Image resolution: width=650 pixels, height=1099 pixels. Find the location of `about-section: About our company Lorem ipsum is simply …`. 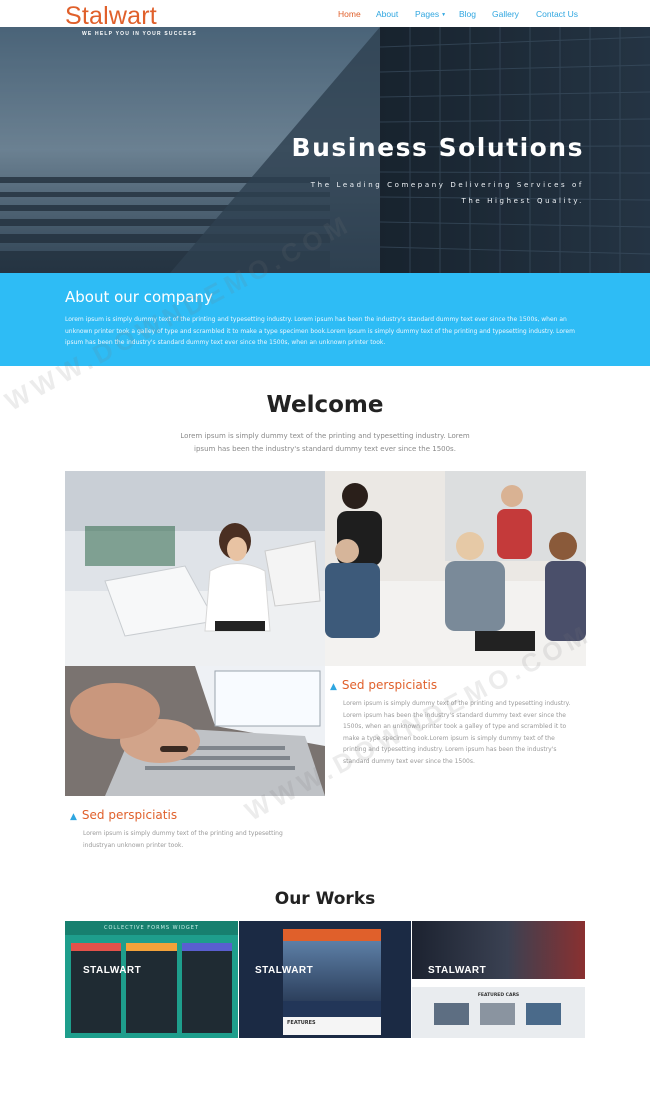

about-section: About our company Lorem ipsum is simply … is located at coordinates (325, 319).